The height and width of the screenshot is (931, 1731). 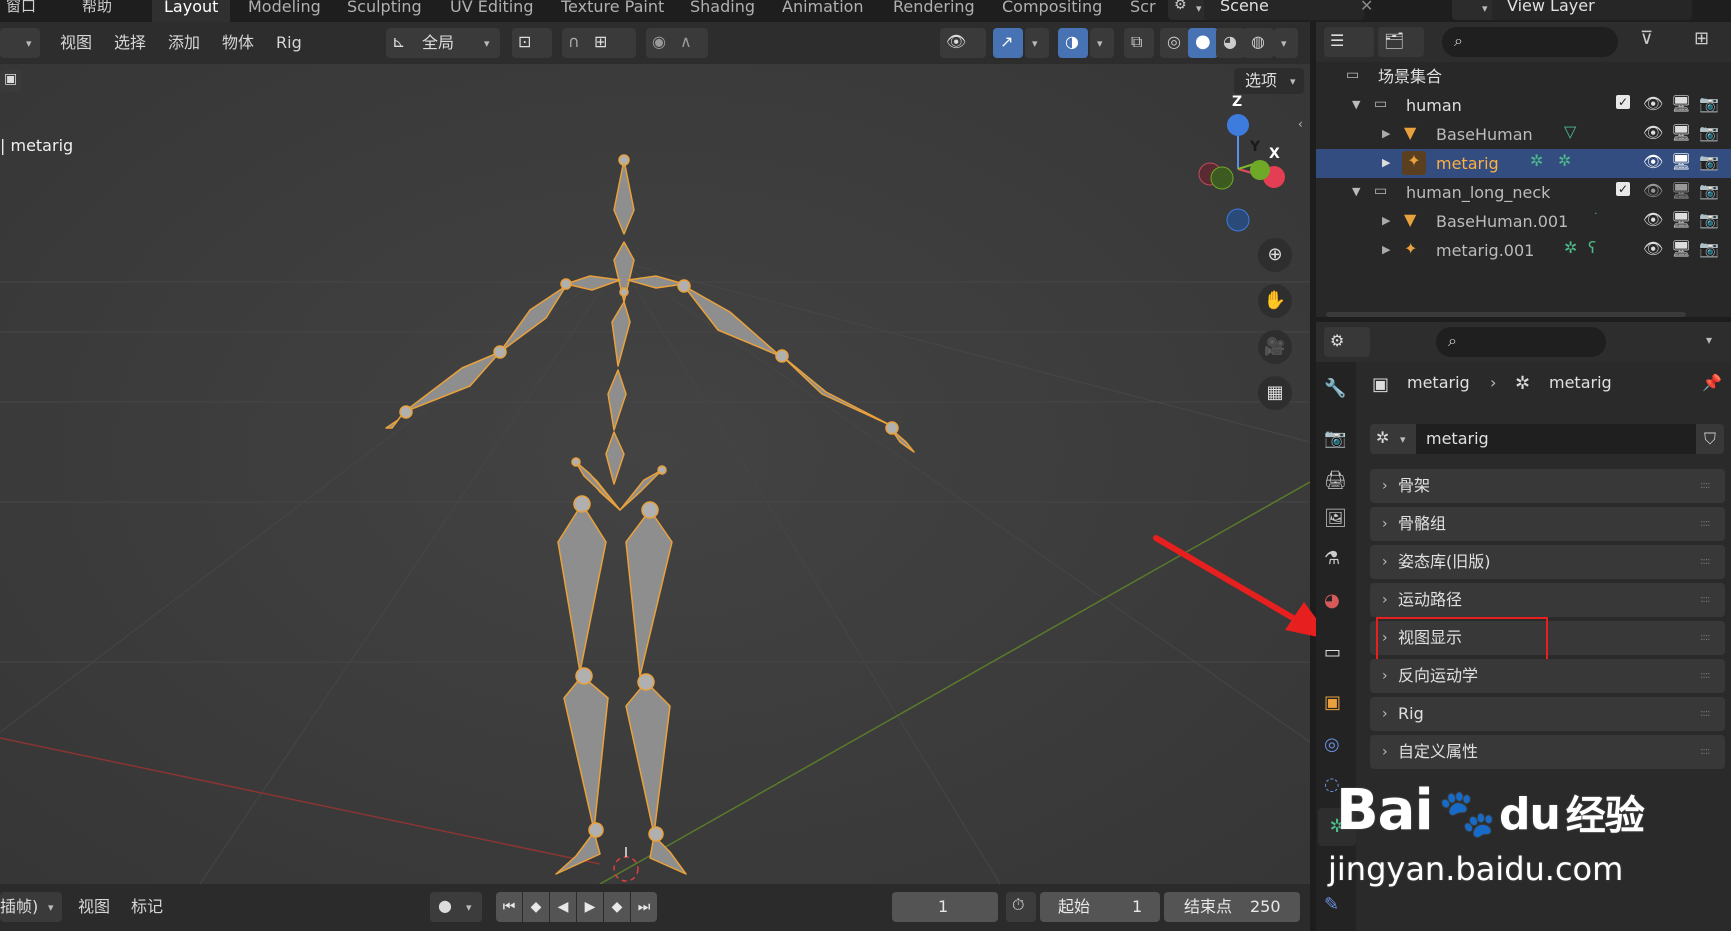 I want to click on xray-toggle: ⧉, so click(x=1139, y=43).